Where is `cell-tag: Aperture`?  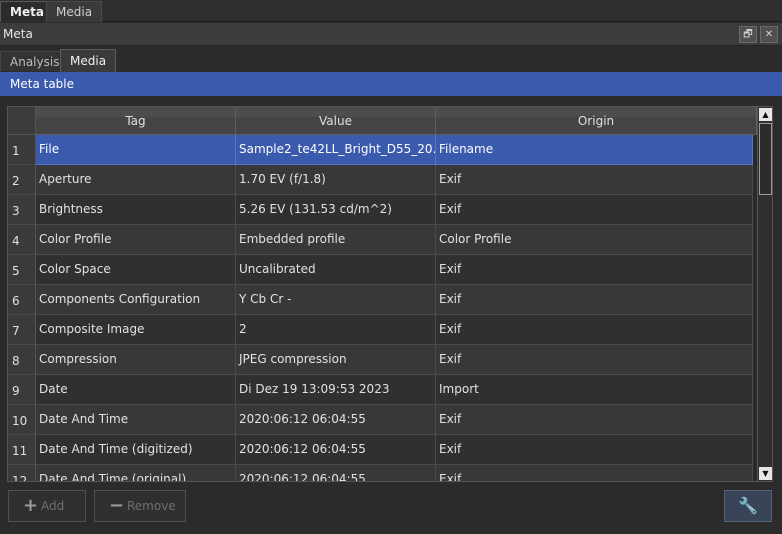
cell-tag: Aperture is located at coordinates (136, 180).